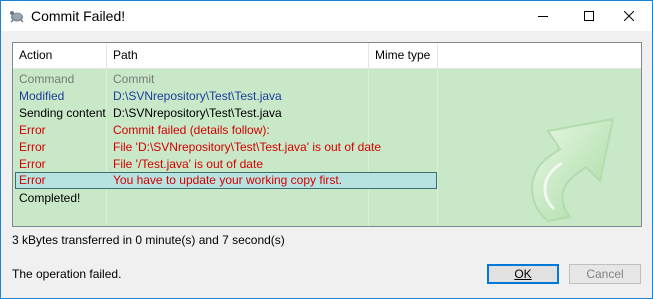  Describe the element at coordinates (403, 55) in the screenshot. I see `column-header-mime-type: Mime type` at that location.